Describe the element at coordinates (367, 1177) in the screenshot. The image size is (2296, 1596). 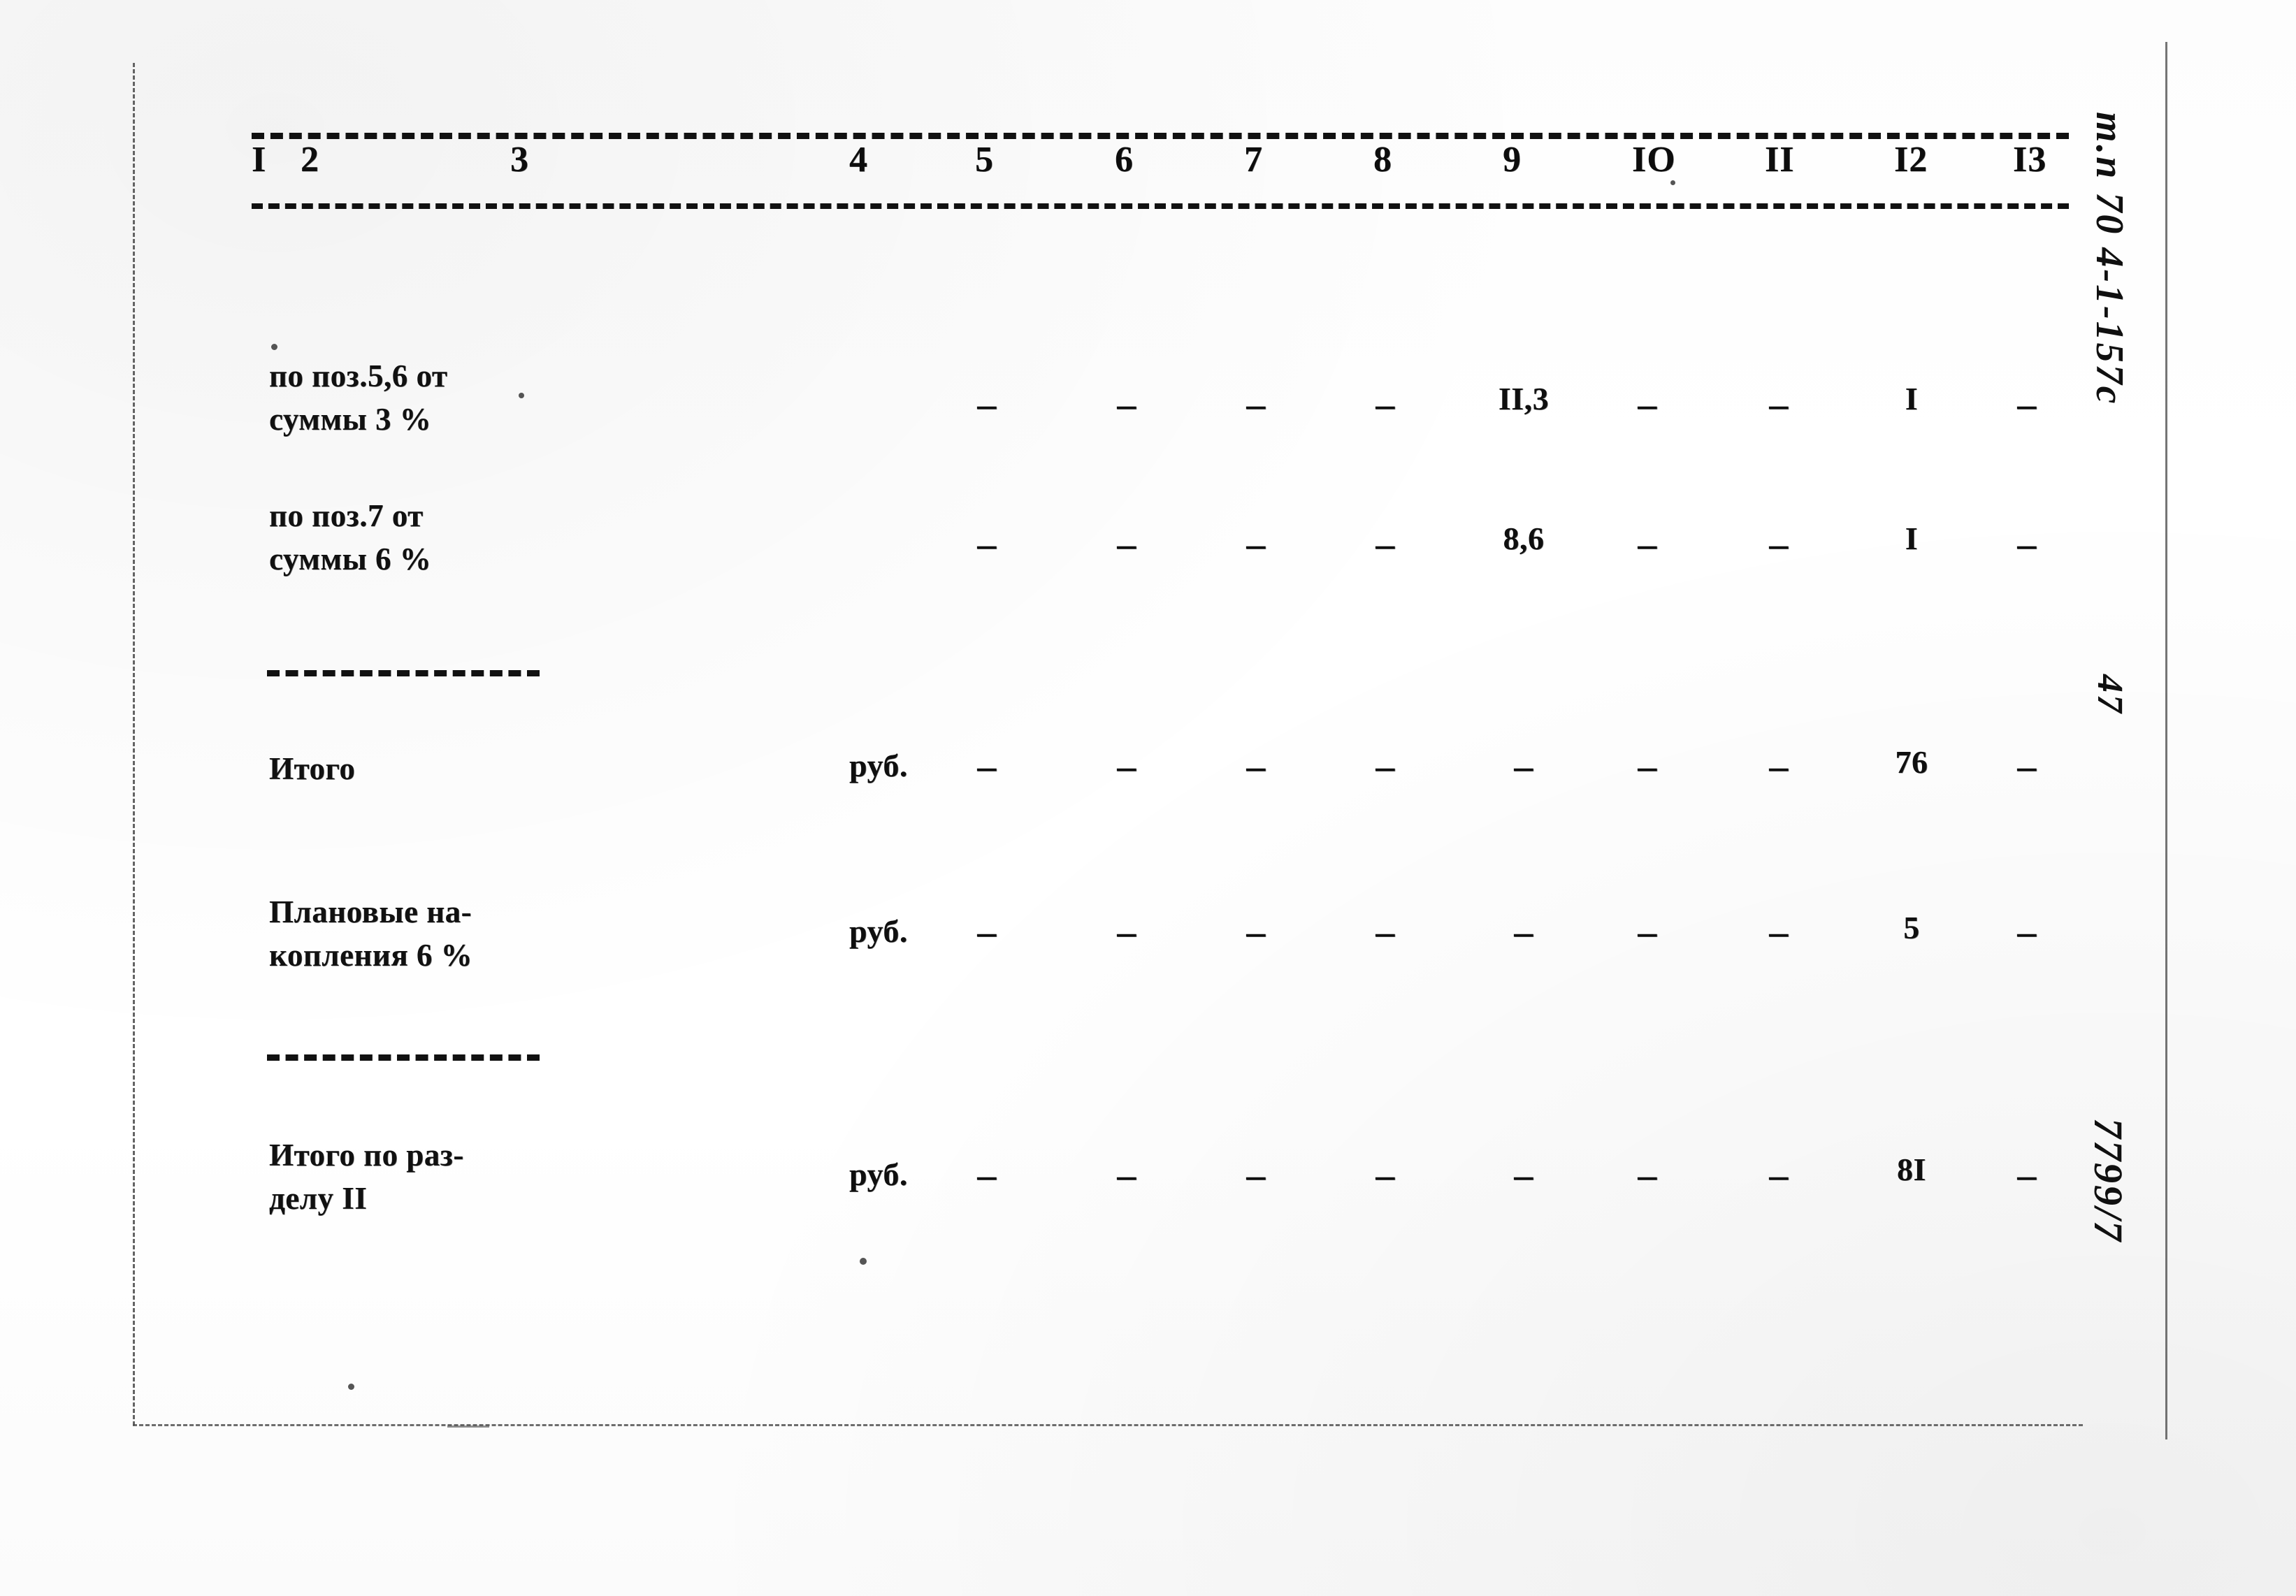
I see `row-label: Итого по раз- делу II` at that location.